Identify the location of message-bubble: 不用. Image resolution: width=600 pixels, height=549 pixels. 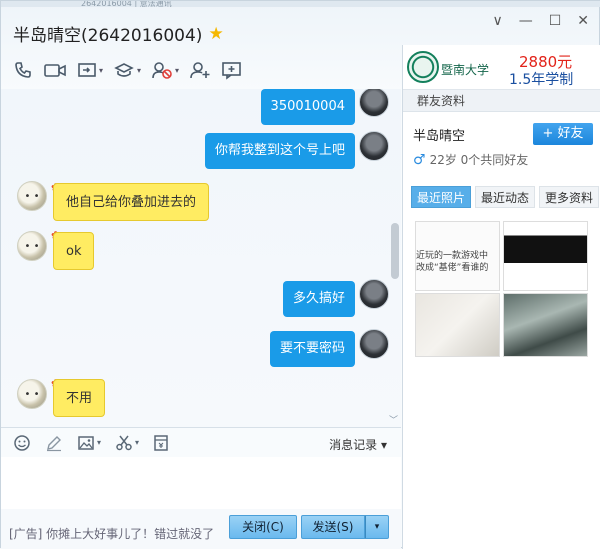
(79, 398).